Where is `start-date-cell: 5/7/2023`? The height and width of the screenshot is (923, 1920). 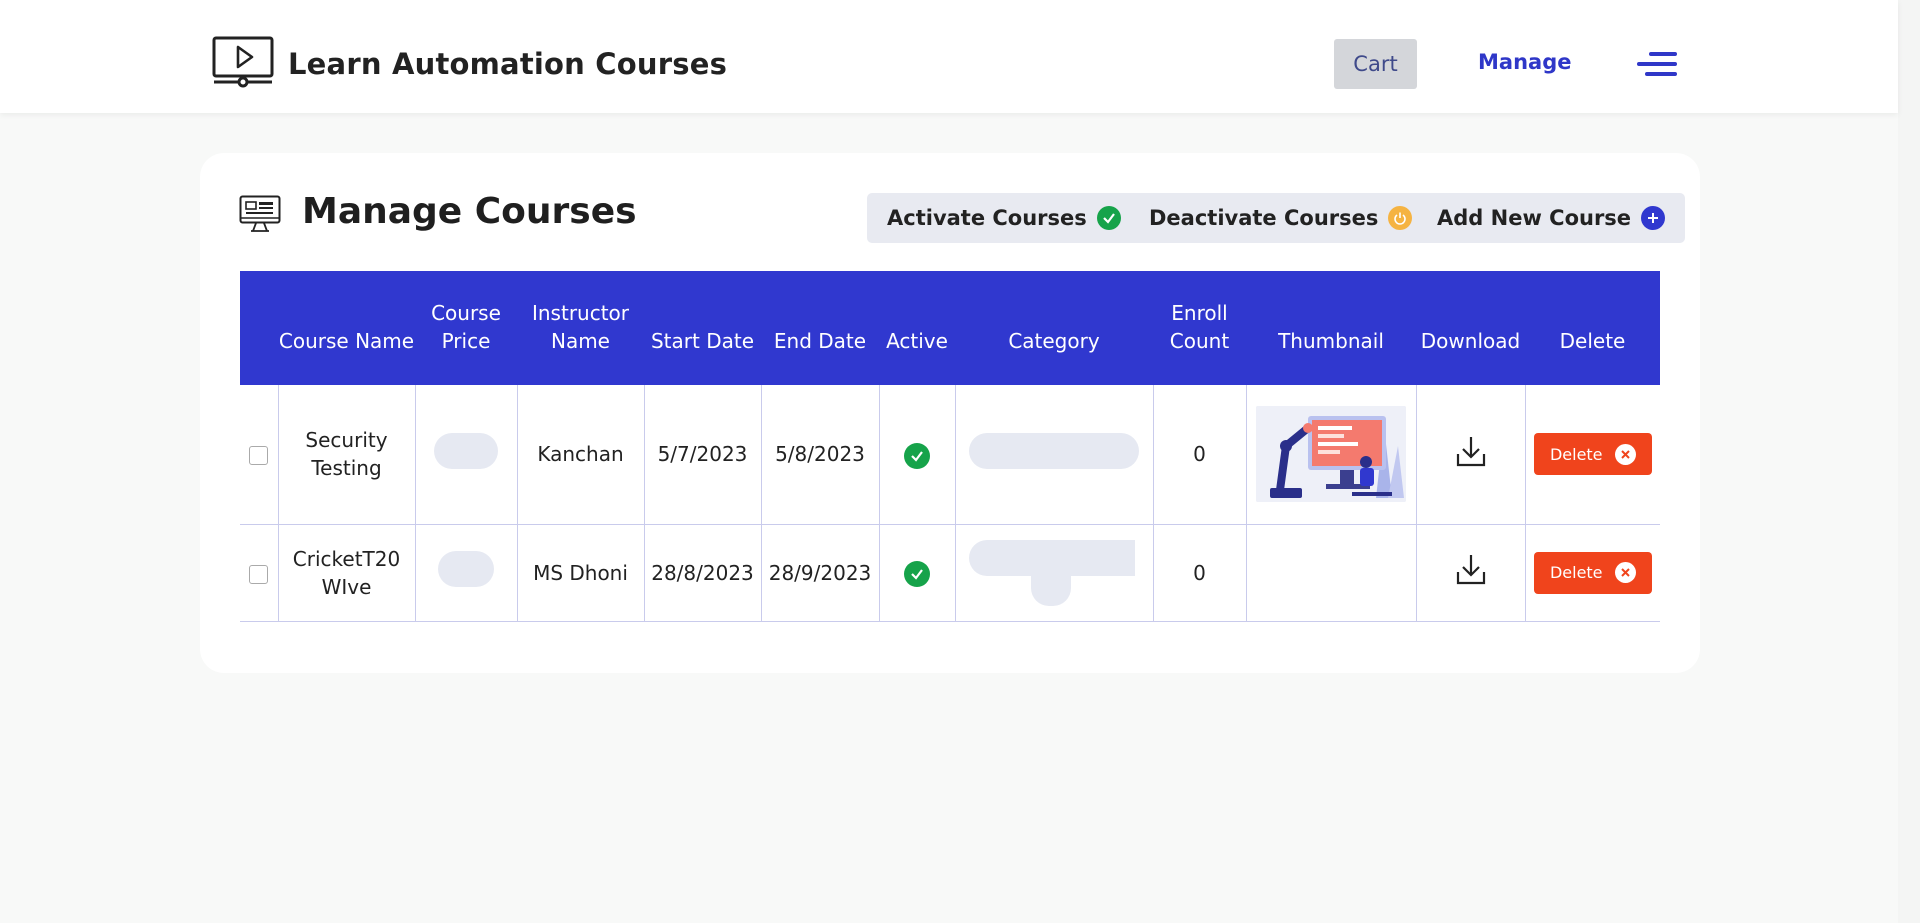 start-date-cell: 5/7/2023 is located at coordinates (703, 455).